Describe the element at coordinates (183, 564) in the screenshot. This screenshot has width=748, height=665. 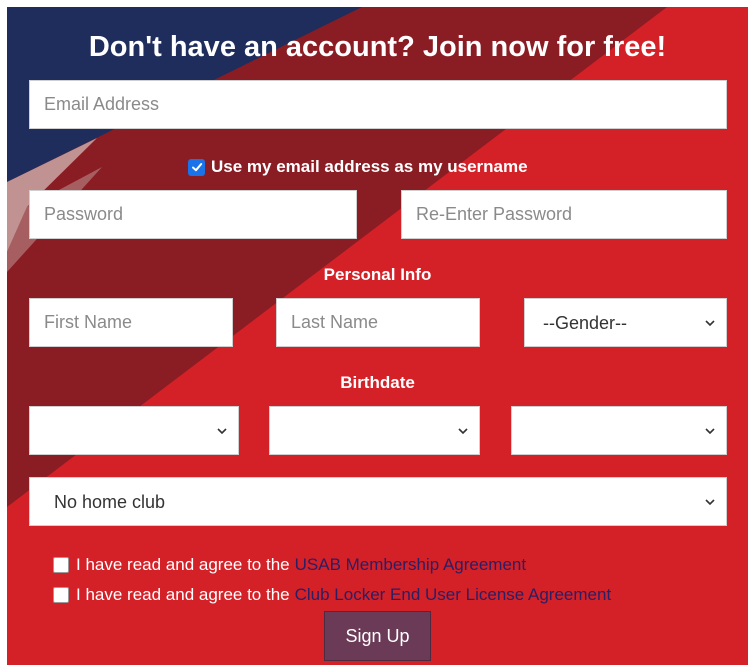
I see `usab-agreement-text: I have read and agree to the` at that location.